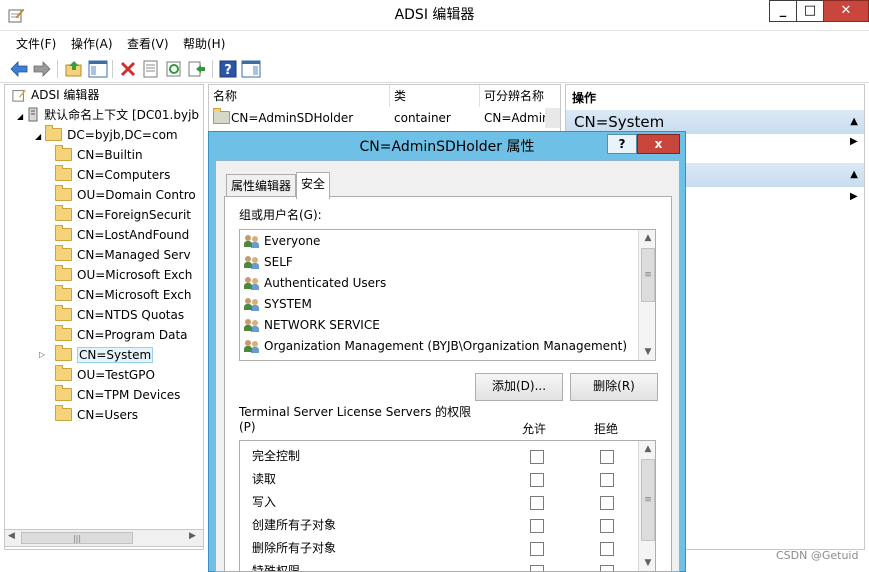 This screenshot has height=572, width=869. Describe the element at coordinates (106, 135) in the screenshot. I see `tree-domain: ◢ DC=byjb,DC=com` at that location.